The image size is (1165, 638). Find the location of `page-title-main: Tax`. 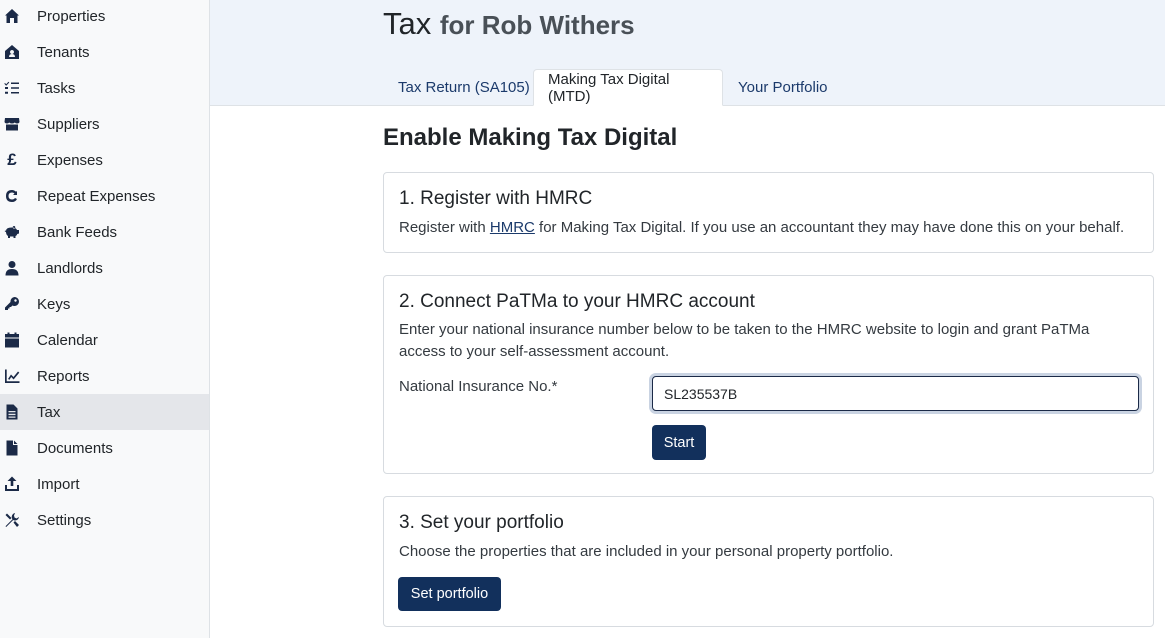

page-title-main: Tax is located at coordinates (407, 23).